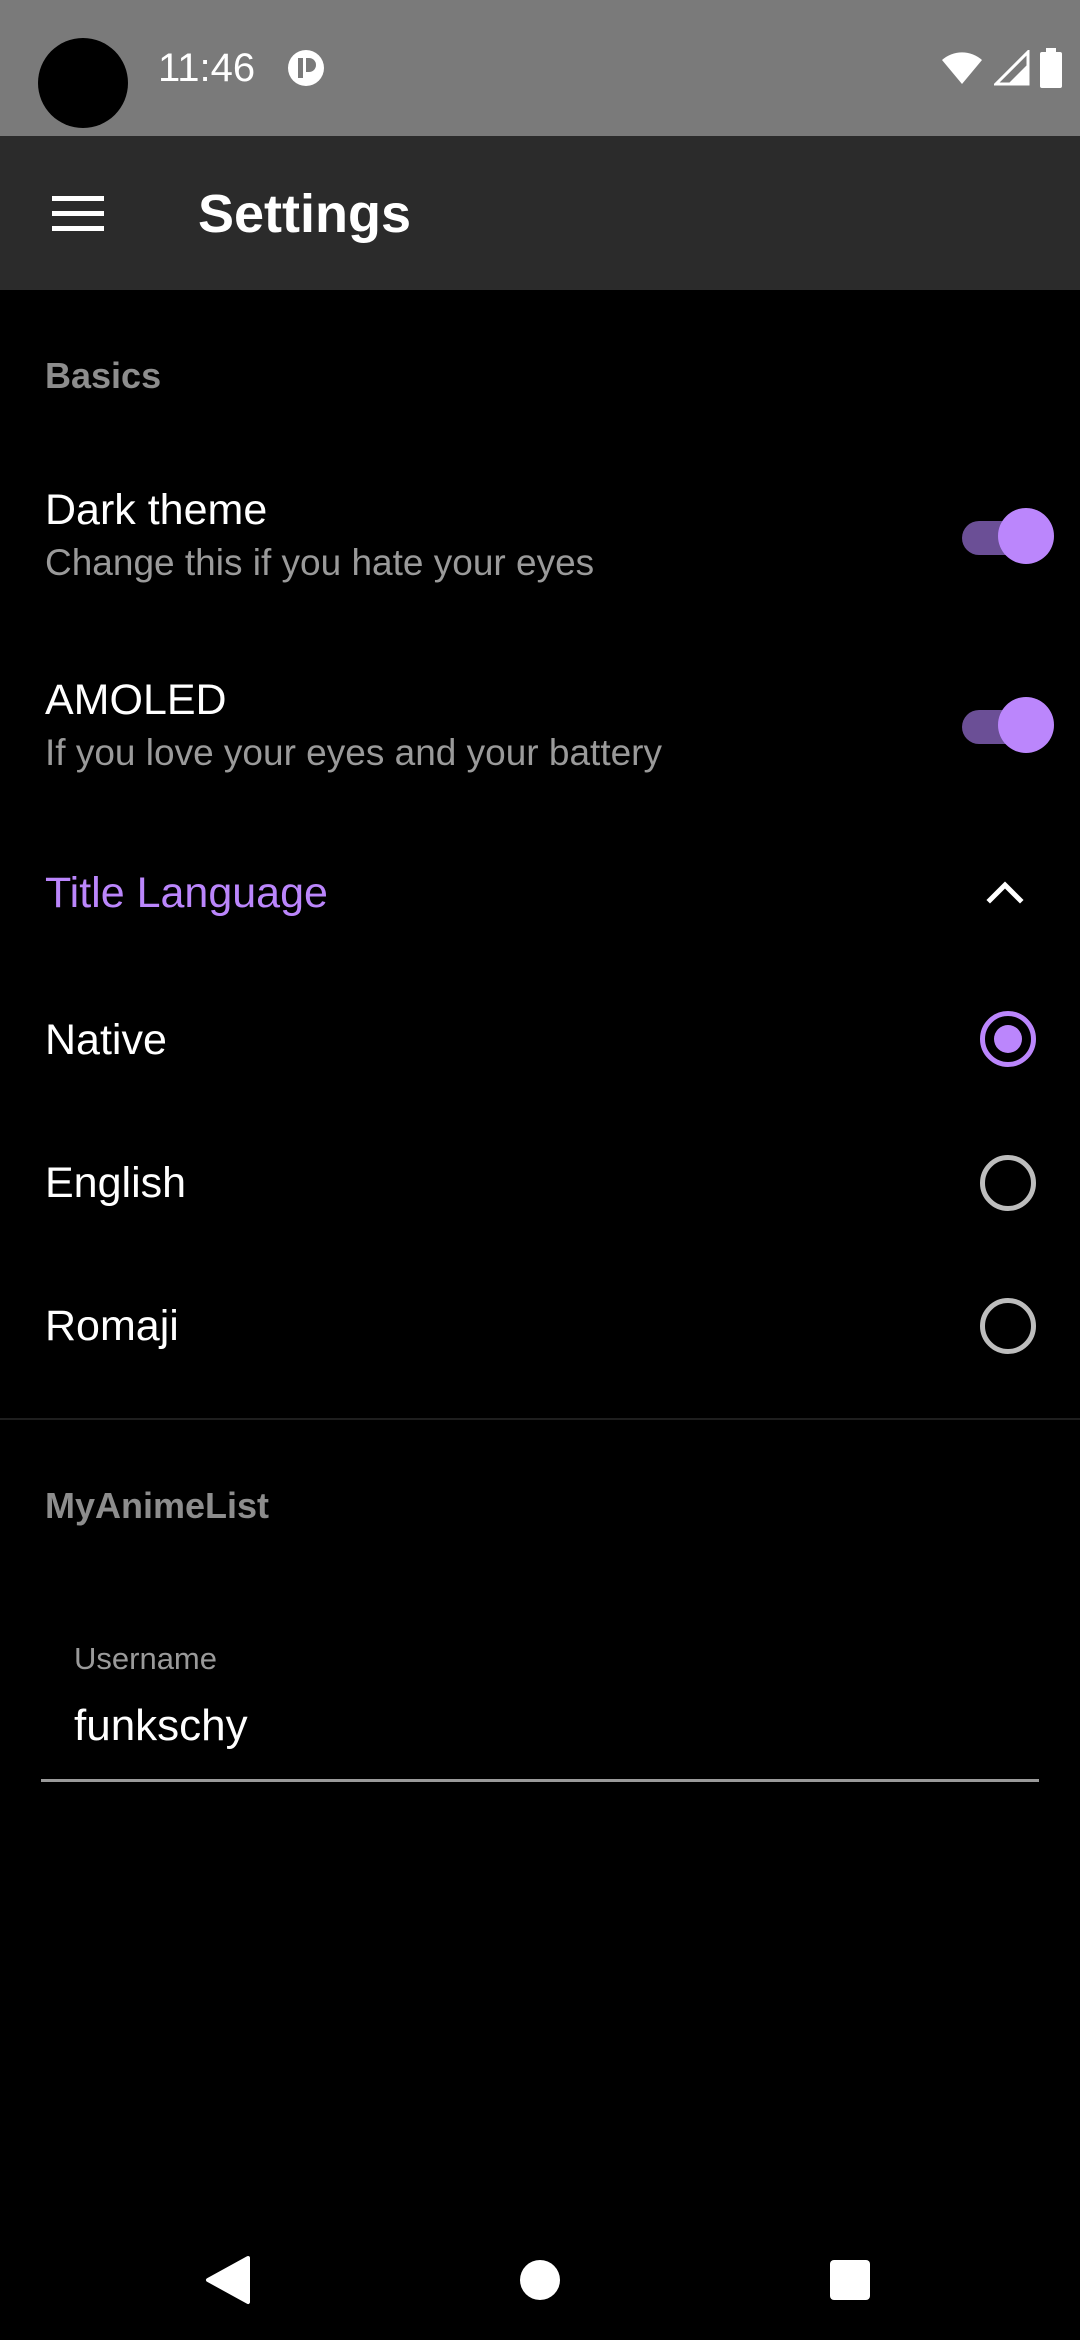 The width and height of the screenshot is (1080, 2340). What do you see at coordinates (320, 562) in the screenshot?
I see `dark-theme-summary: Change this if you hate your eyes` at bounding box center [320, 562].